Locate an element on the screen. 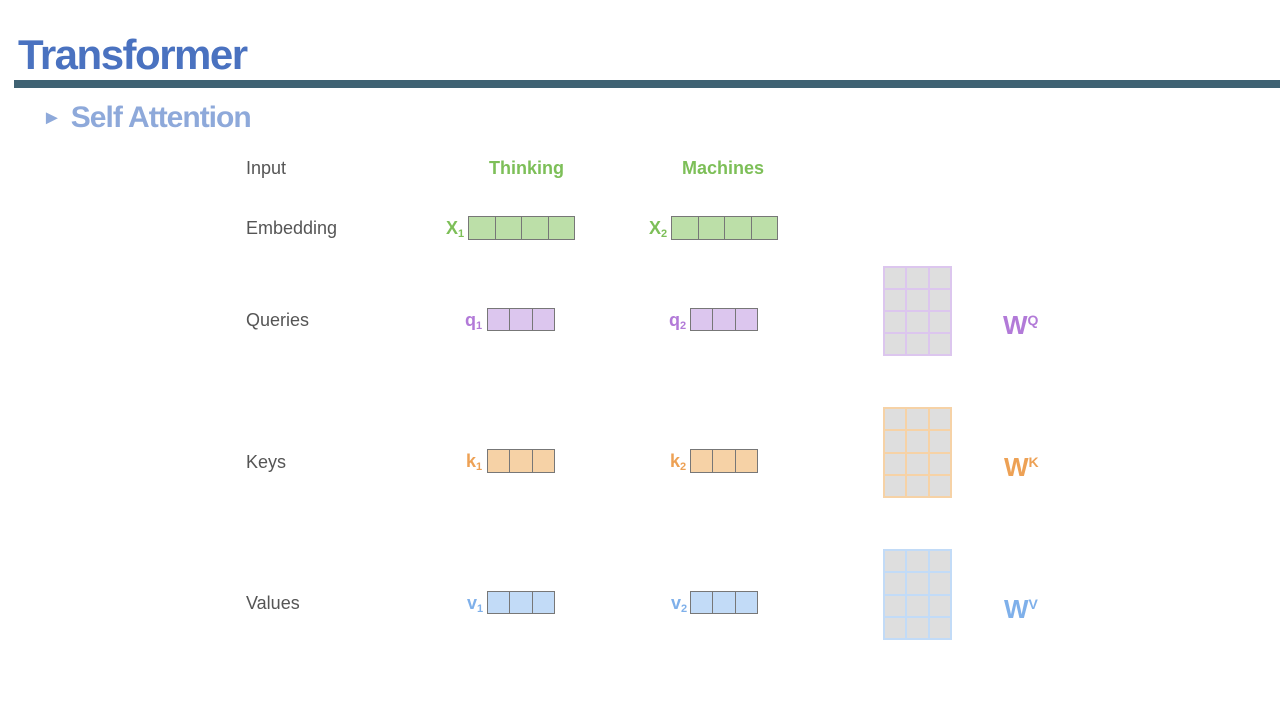  value-v1-label: v1 is located at coordinates (475, 604).